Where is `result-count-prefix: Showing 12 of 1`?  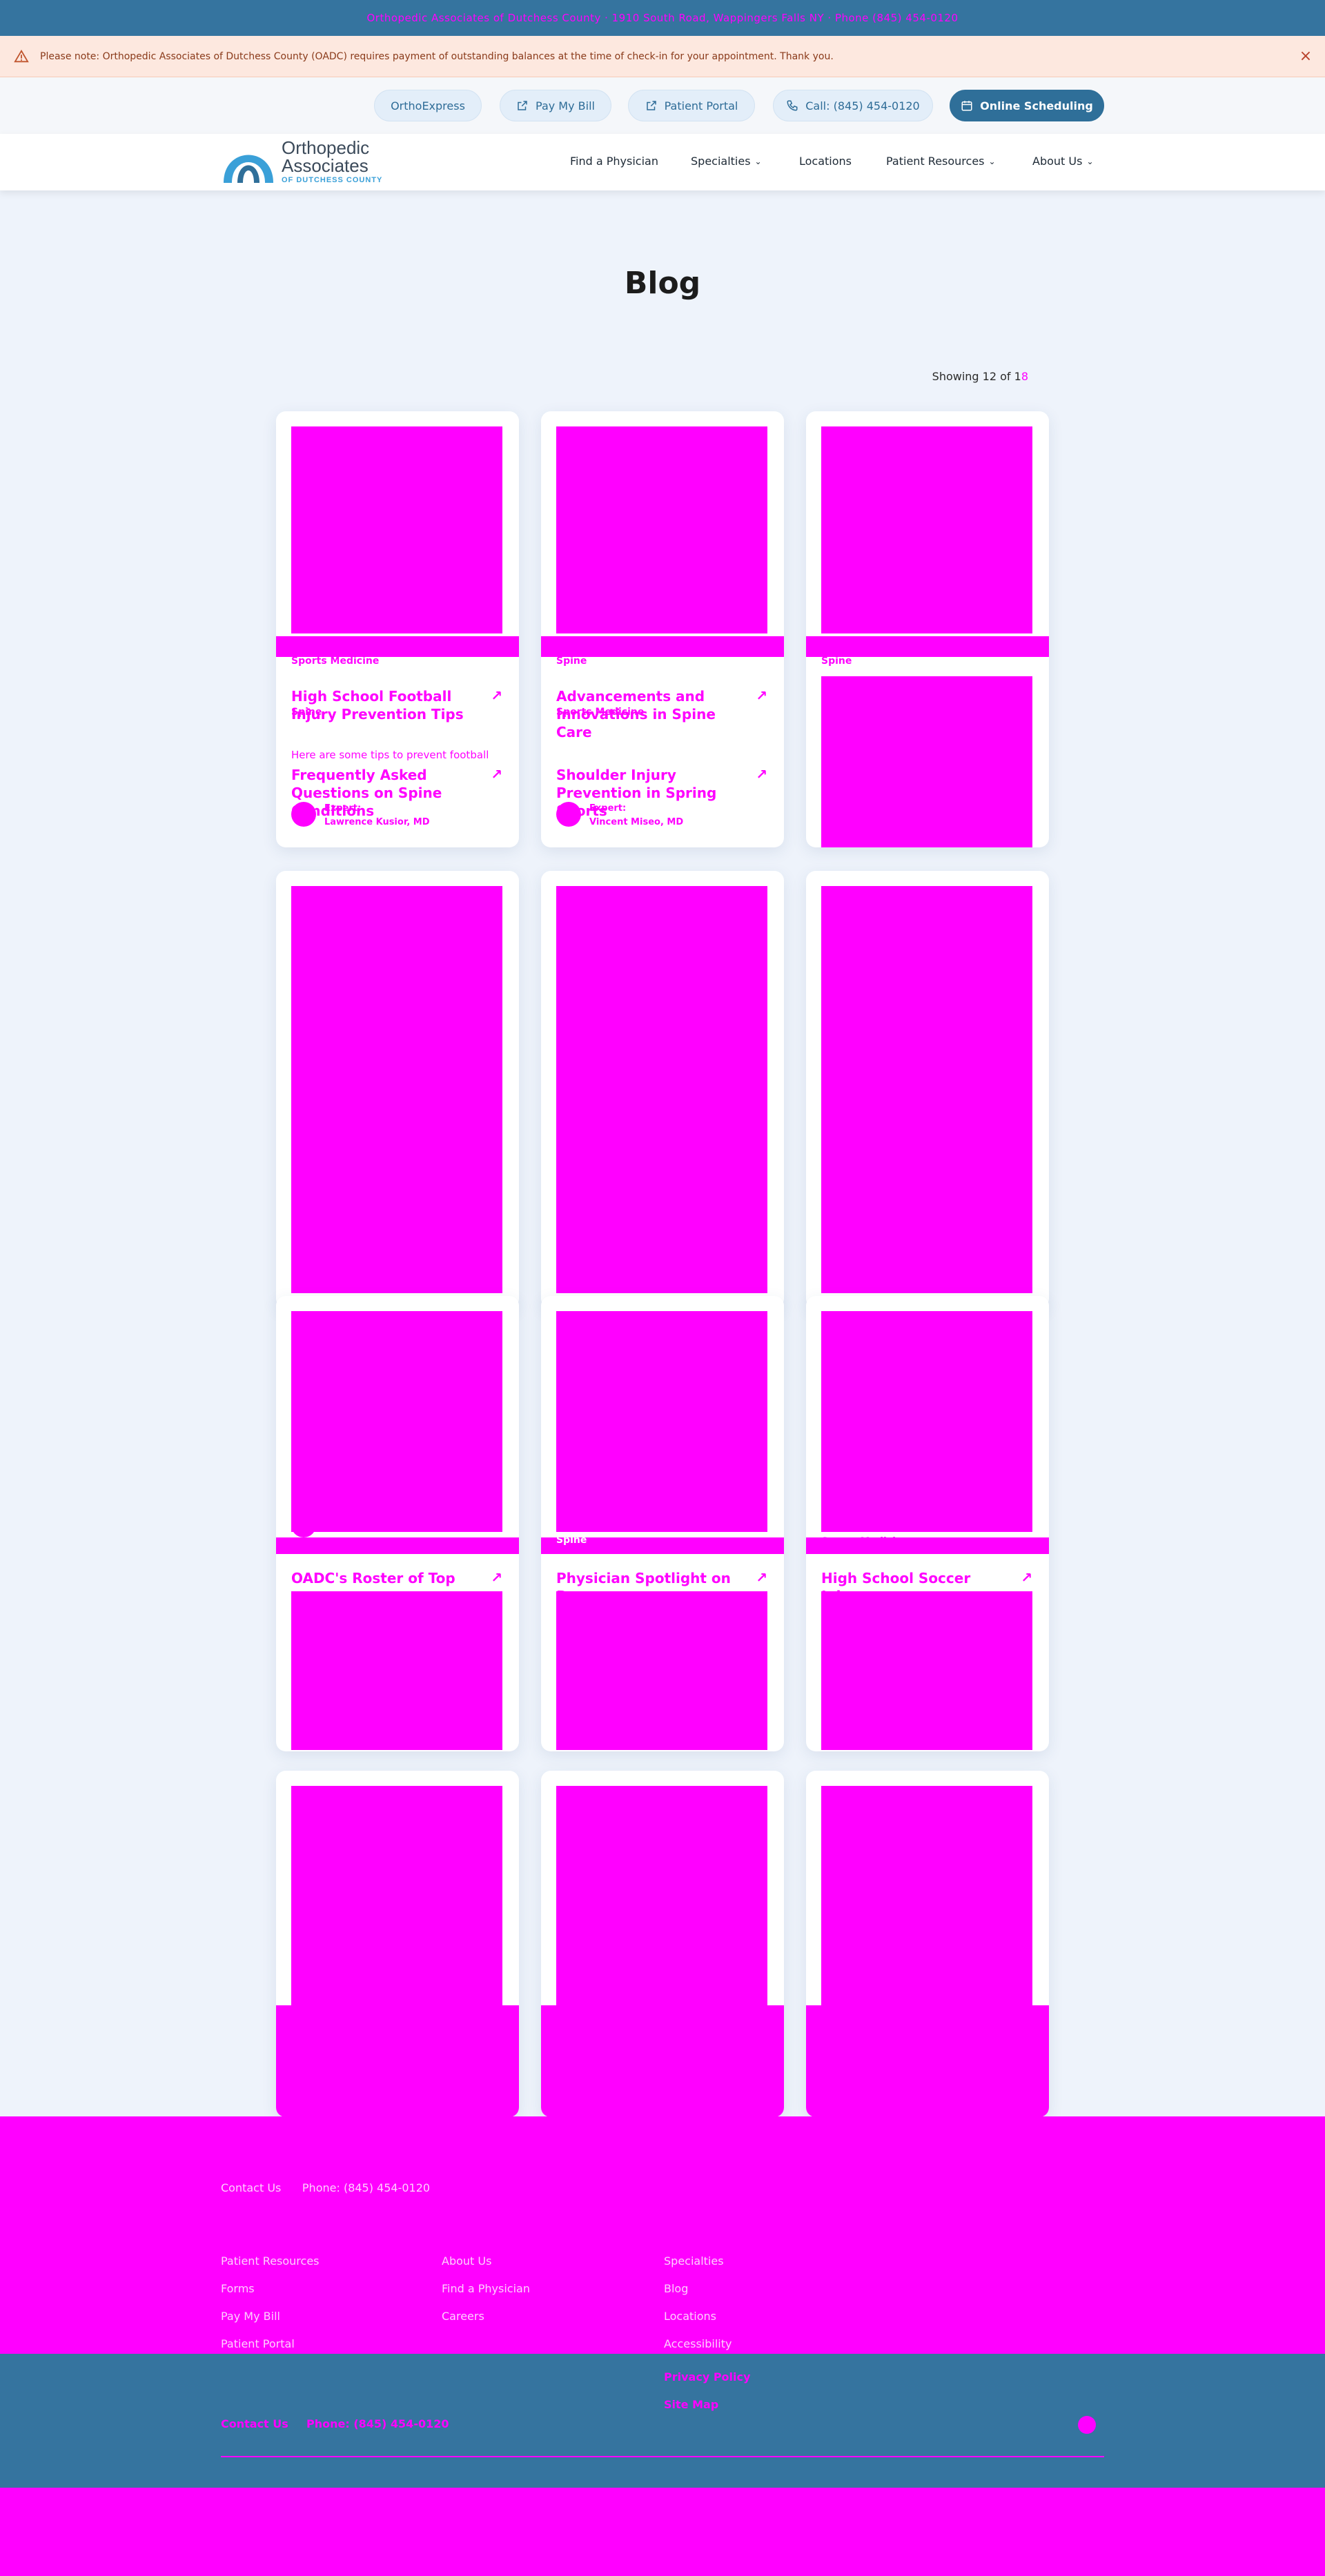 result-count-prefix: Showing 12 of 1 is located at coordinates (976, 376).